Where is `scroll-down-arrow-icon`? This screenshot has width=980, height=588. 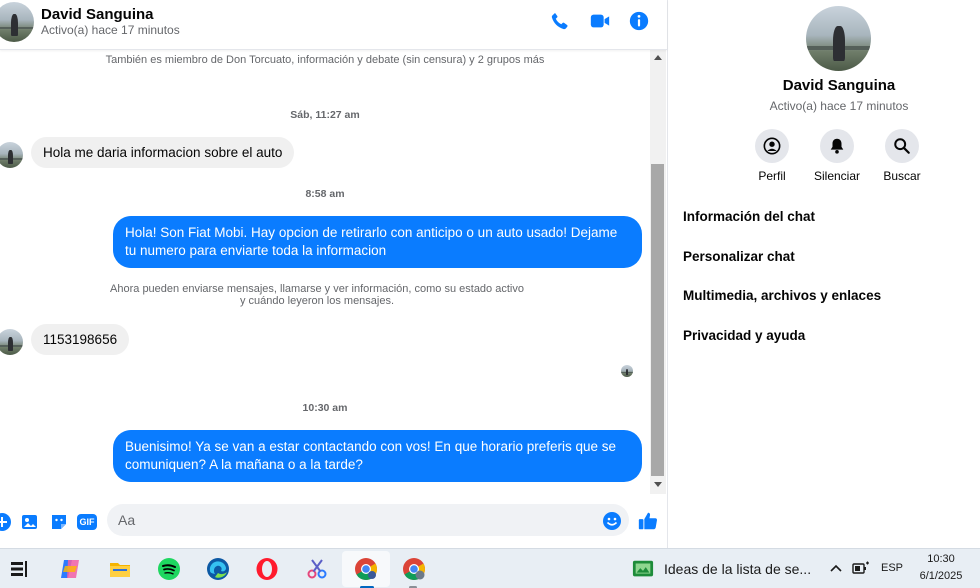
scroll-down-arrow-icon is located at coordinates (658, 484).